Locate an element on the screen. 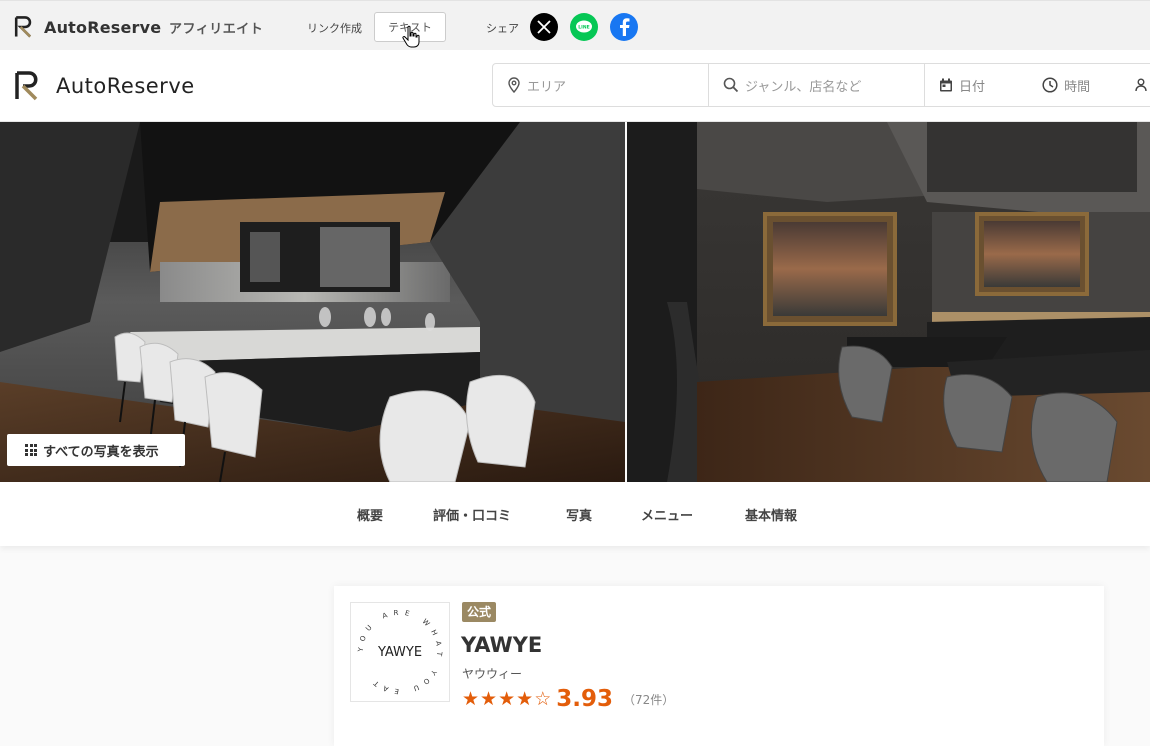  restaurant-logo: YOU ARE WHAT YOU EAT YAWYE is located at coordinates (400, 652).